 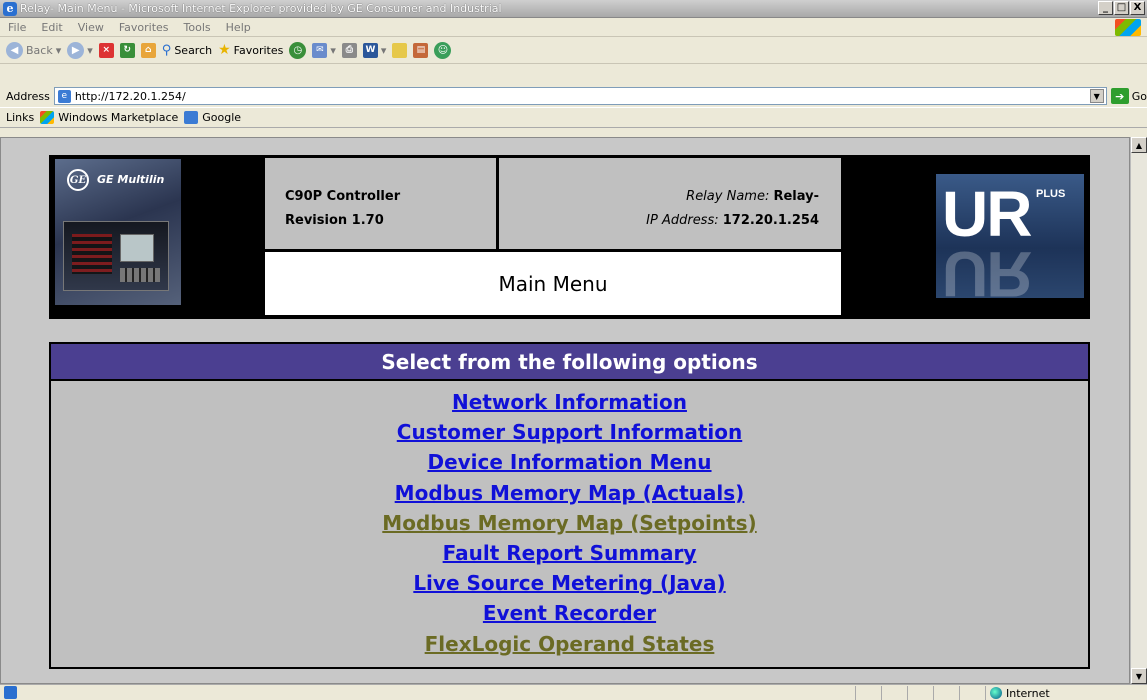 I want to click on links-label: Links, so click(x=20, y=117).